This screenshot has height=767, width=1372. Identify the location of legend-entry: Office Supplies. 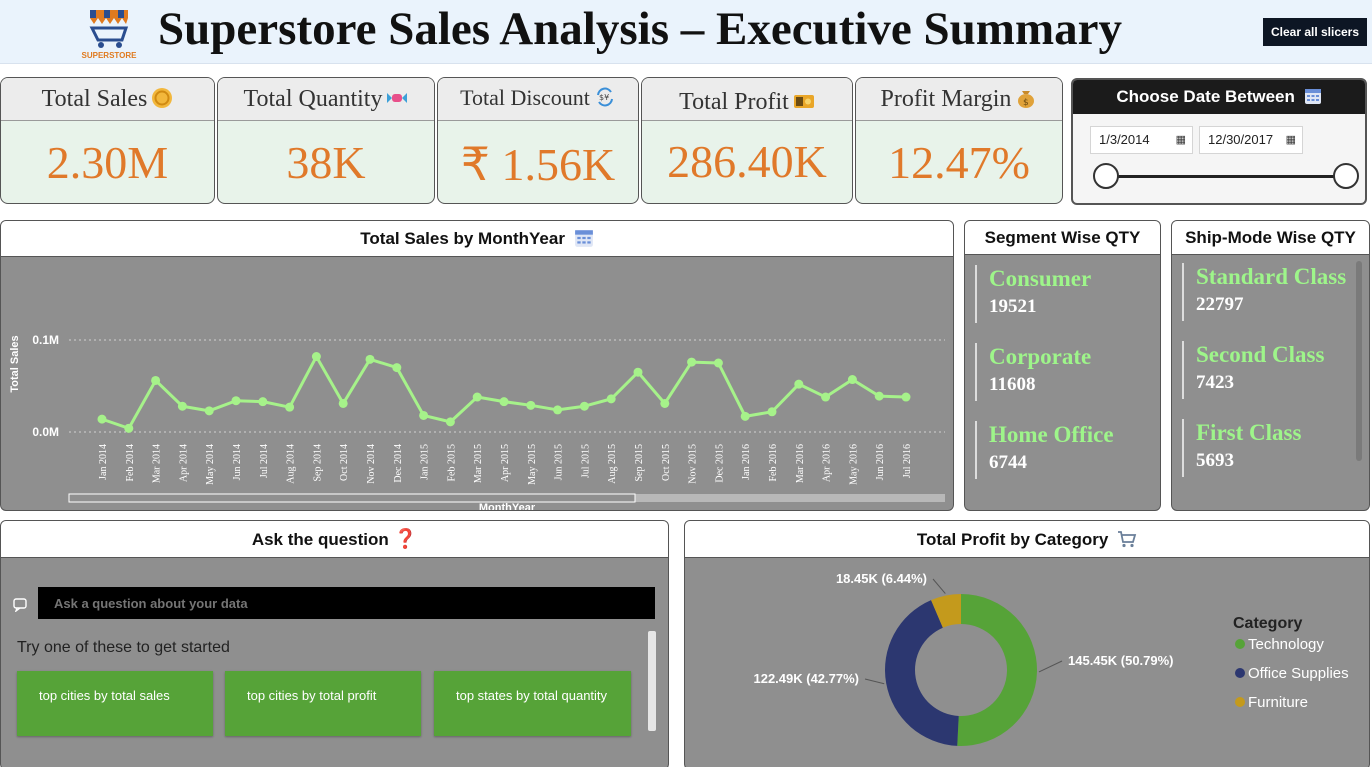
(1298, 673).